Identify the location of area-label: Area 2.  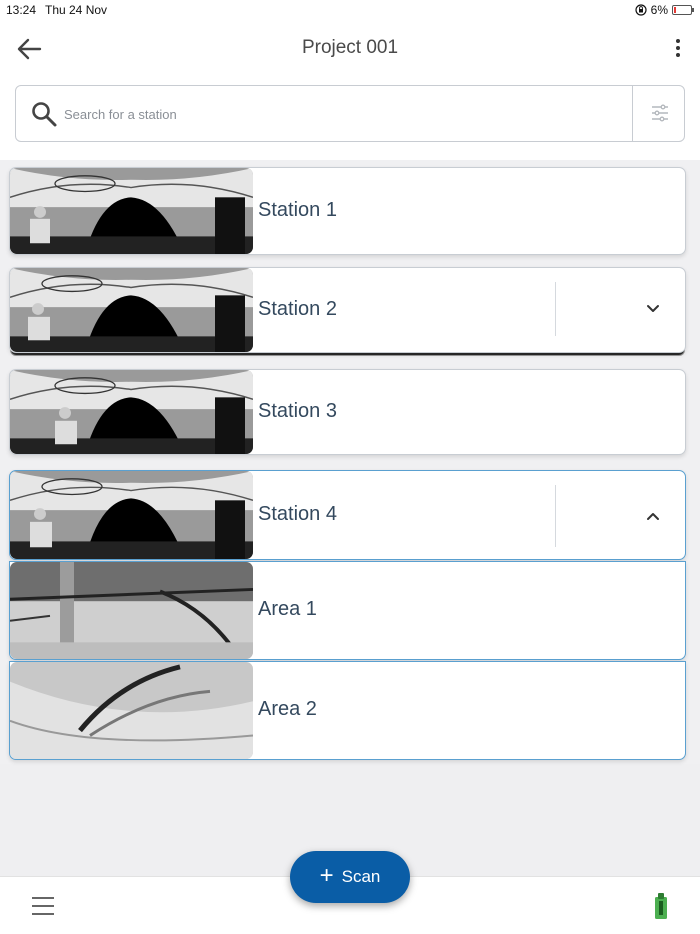
(287, 709).